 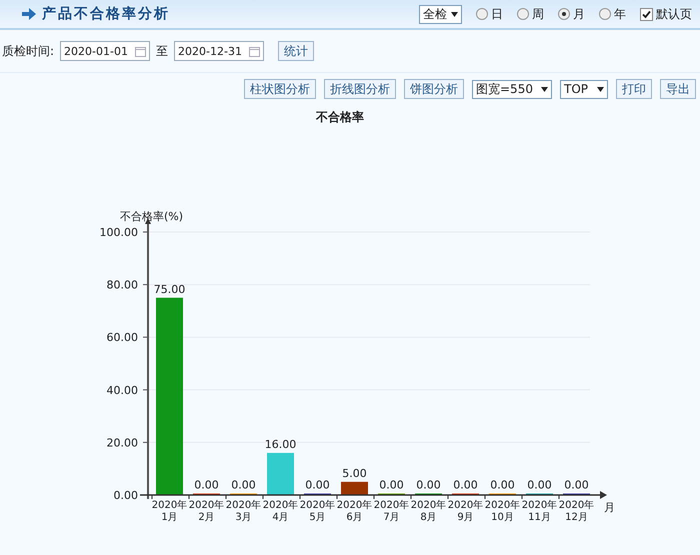 I want to click on category-label: 2020年 6月, so click(x=354, y=511).